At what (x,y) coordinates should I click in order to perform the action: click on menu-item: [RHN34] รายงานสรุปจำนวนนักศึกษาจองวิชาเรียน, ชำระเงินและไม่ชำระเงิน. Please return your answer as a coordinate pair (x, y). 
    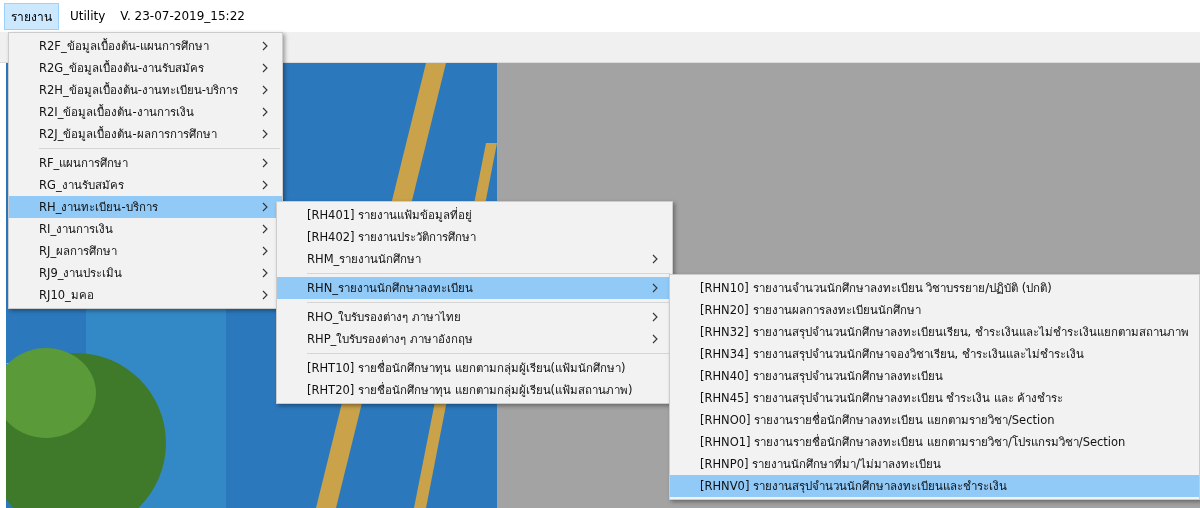
    Looking at the image, I should click on (934, 354).